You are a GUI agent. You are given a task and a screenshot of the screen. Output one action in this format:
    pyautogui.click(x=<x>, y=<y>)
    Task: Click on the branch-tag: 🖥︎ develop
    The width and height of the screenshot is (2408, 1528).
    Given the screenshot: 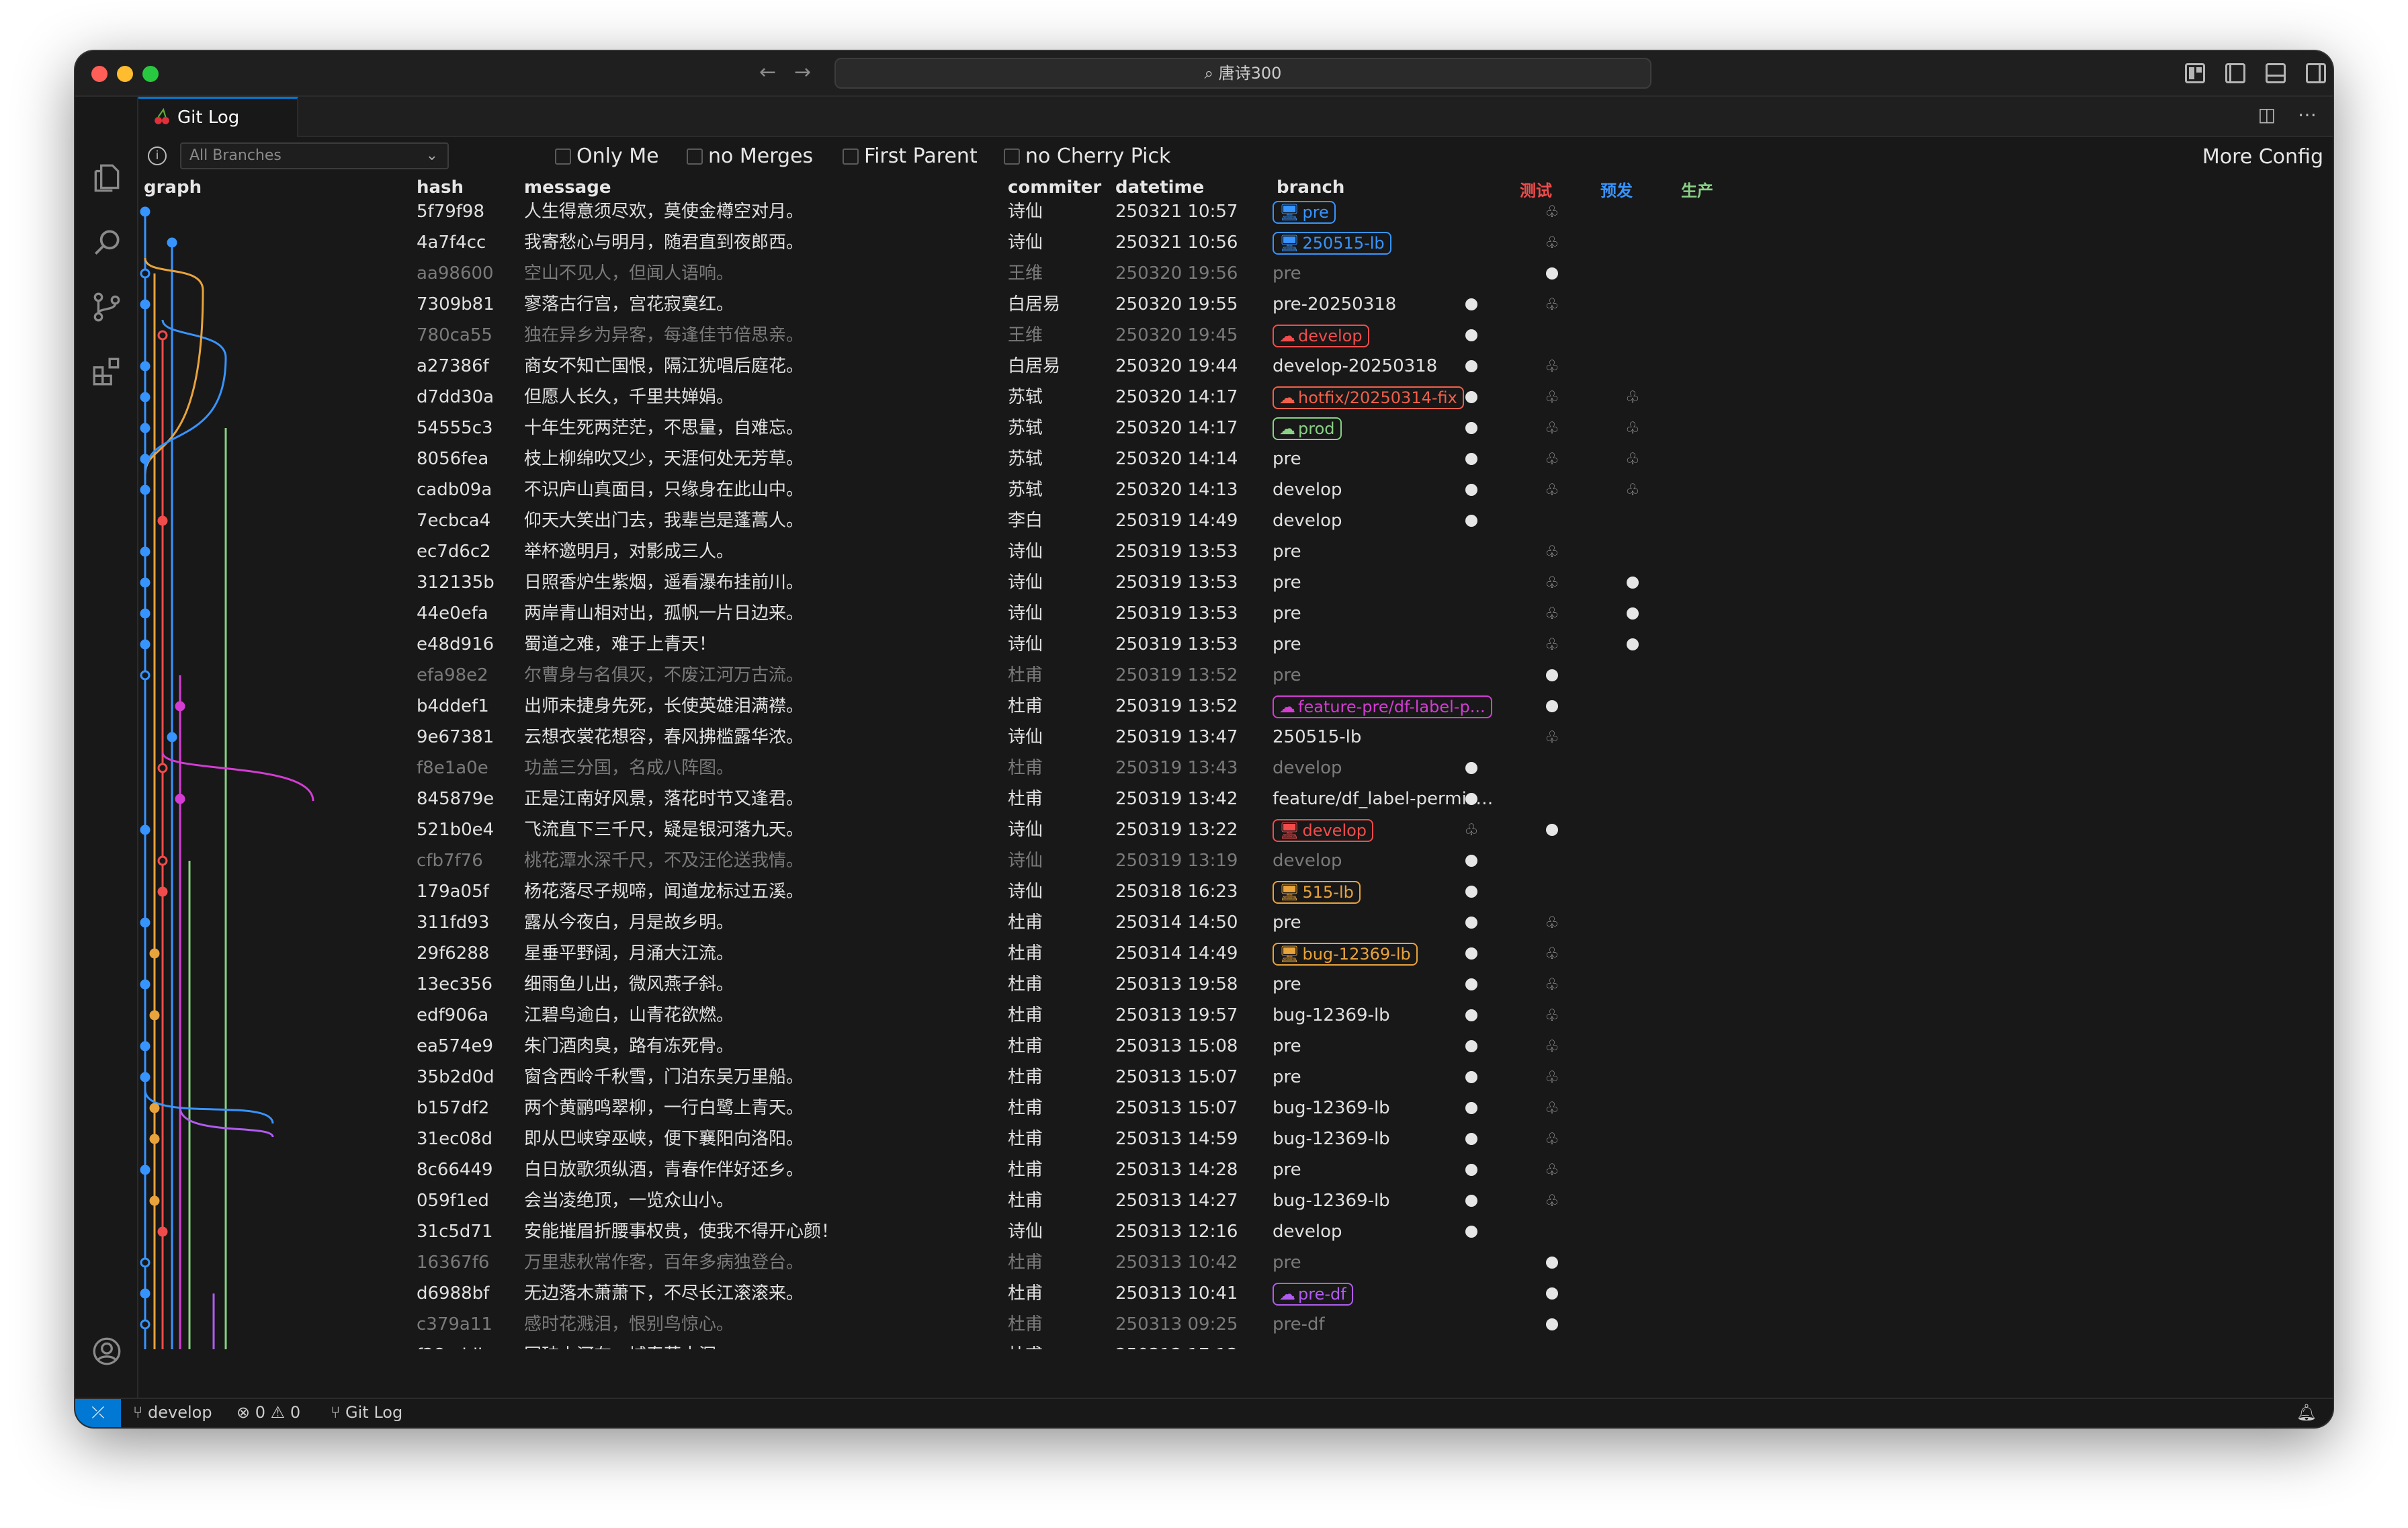 What is the action you would take?
    pyautogui.click(x=1323, y=830)
    